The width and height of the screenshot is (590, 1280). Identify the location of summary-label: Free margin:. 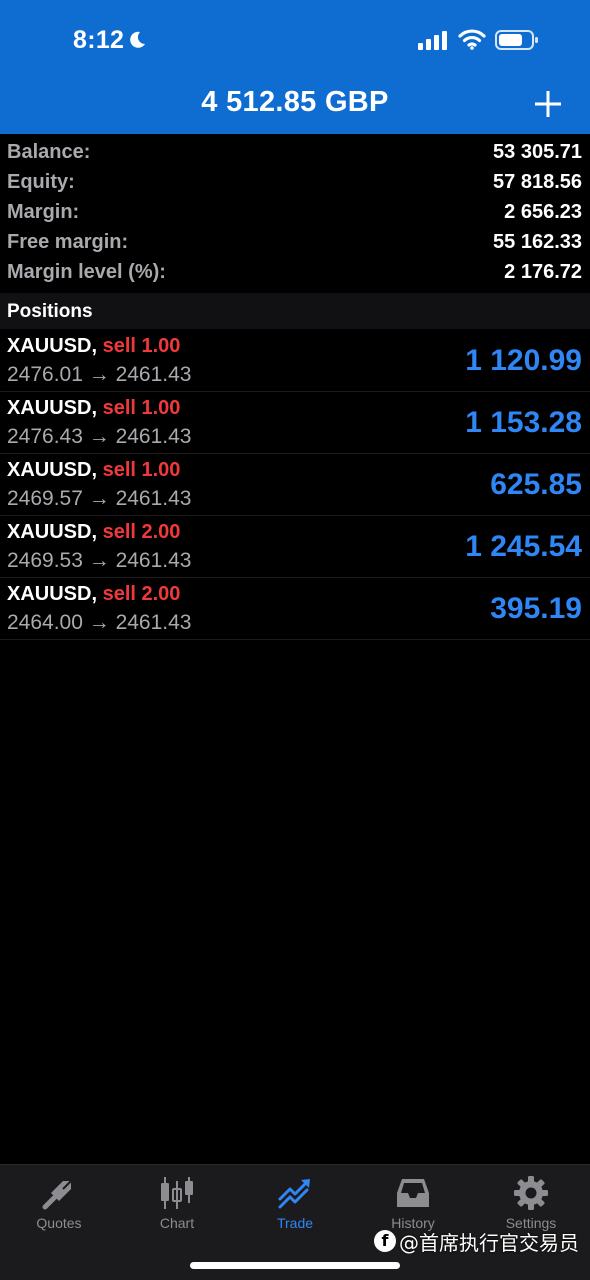
(68, 242).